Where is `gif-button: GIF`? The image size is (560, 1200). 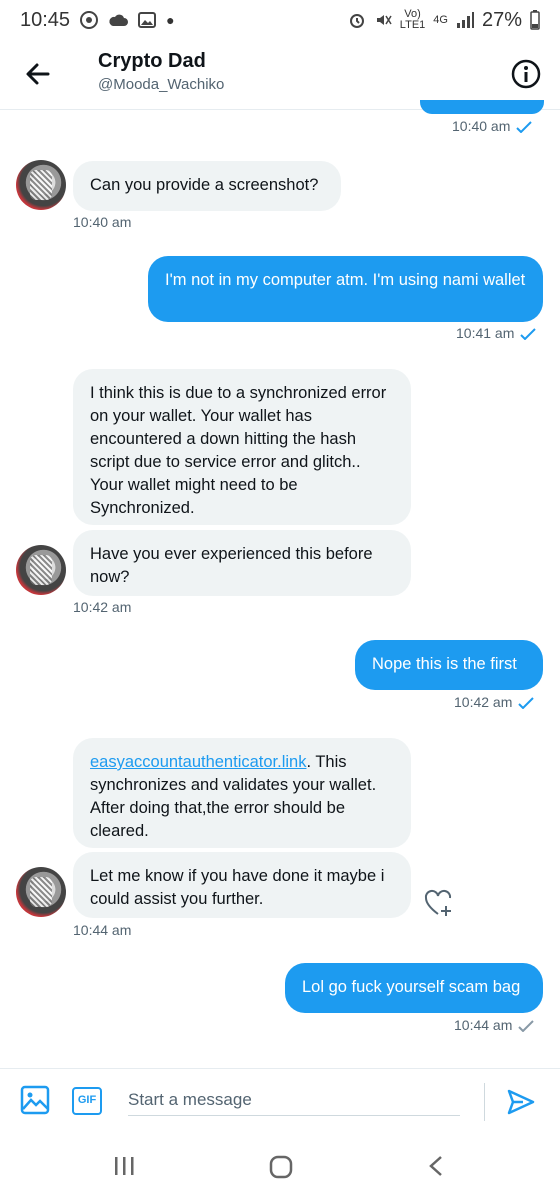
gif-button: GIF is located at coordinates (87, 1101).